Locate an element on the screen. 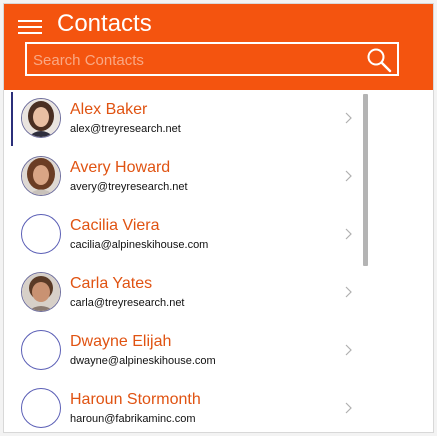  contact-row: Carla Yates carla@treyresearch.net is located at coordinates (184, 293).